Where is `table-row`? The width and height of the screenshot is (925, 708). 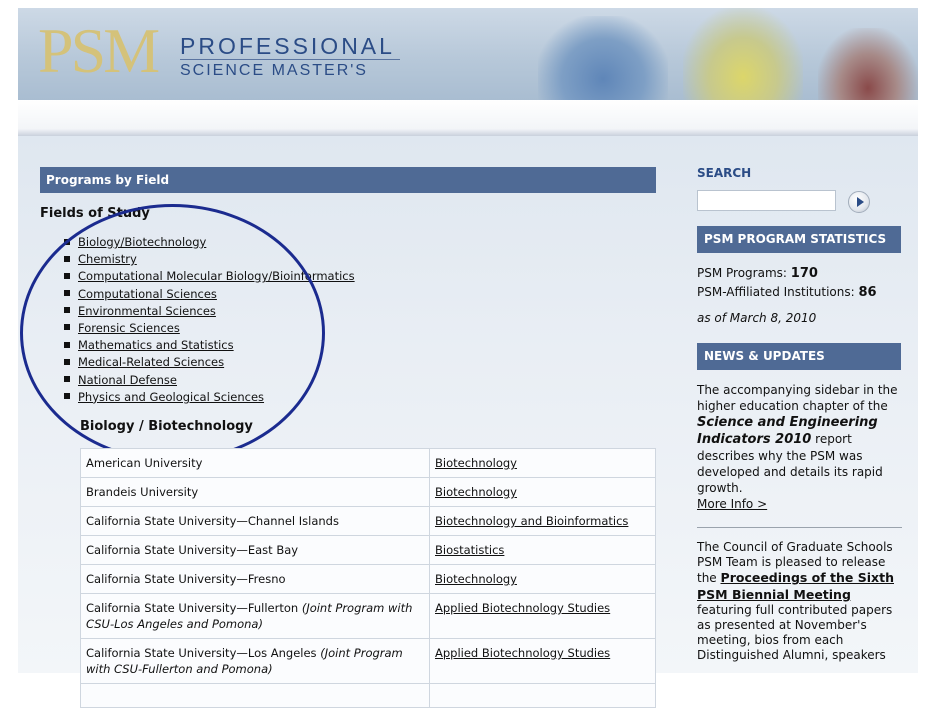 table-row is located at coordinates (368, 695).